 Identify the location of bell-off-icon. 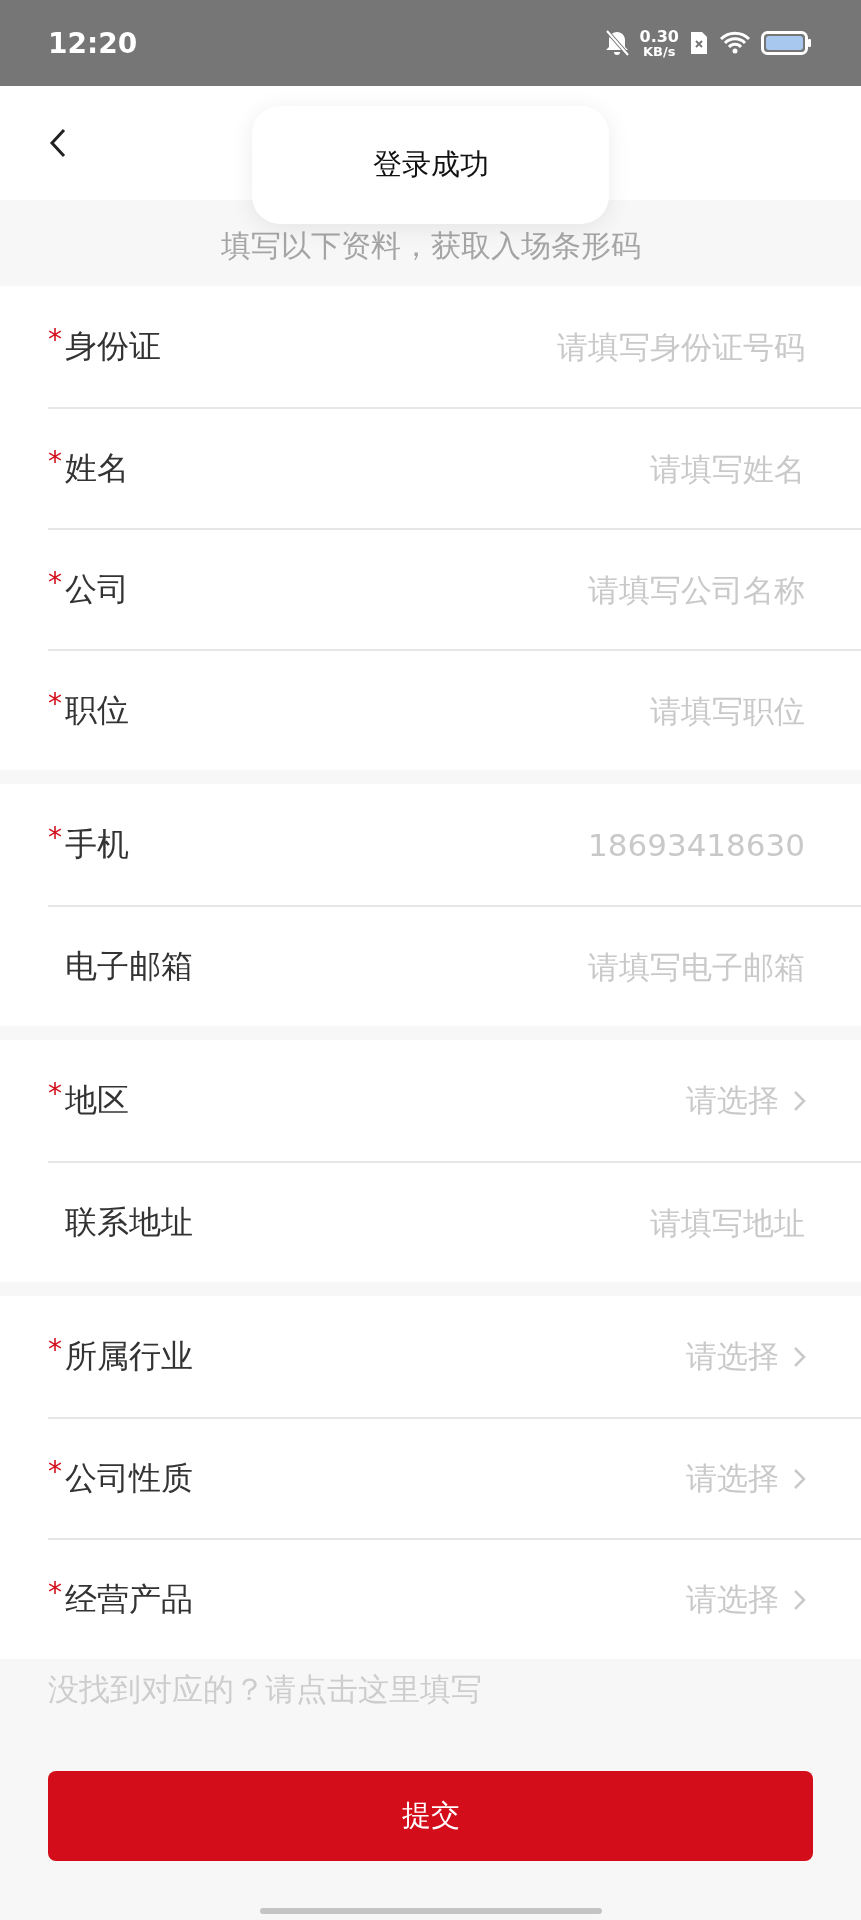
(616, 43).